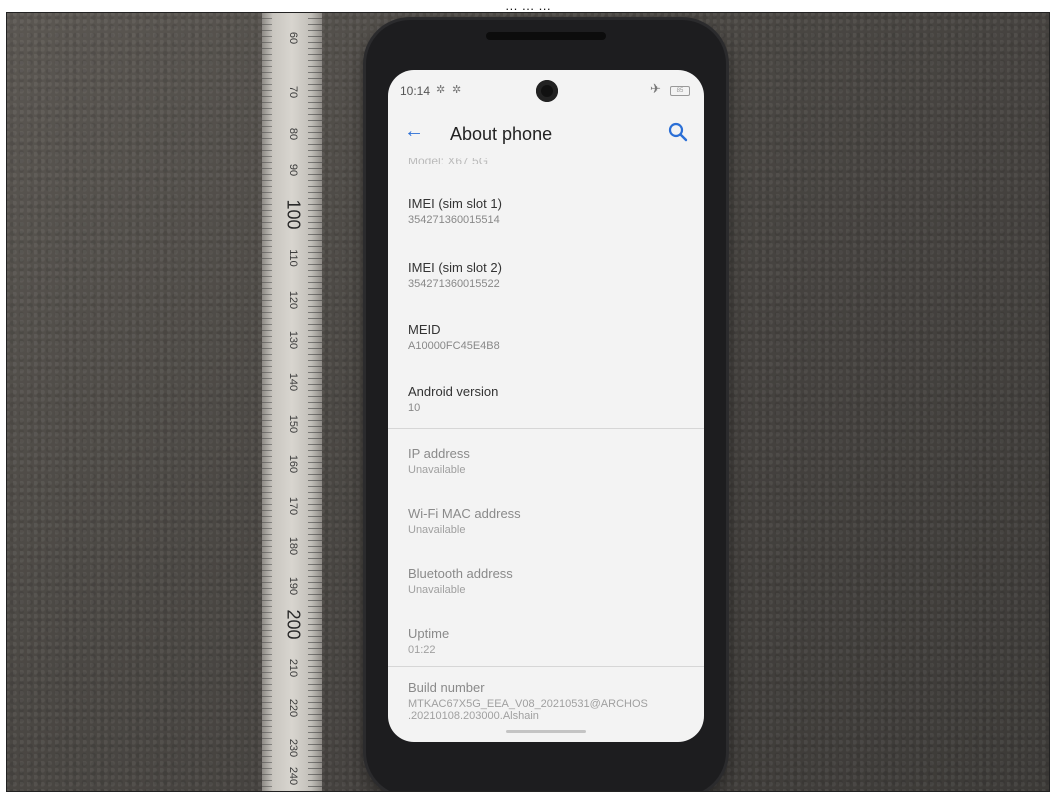 The height and width of the screenshot is (796, 1056). I want to click on ruler-mark: 70, so click(293, 92).